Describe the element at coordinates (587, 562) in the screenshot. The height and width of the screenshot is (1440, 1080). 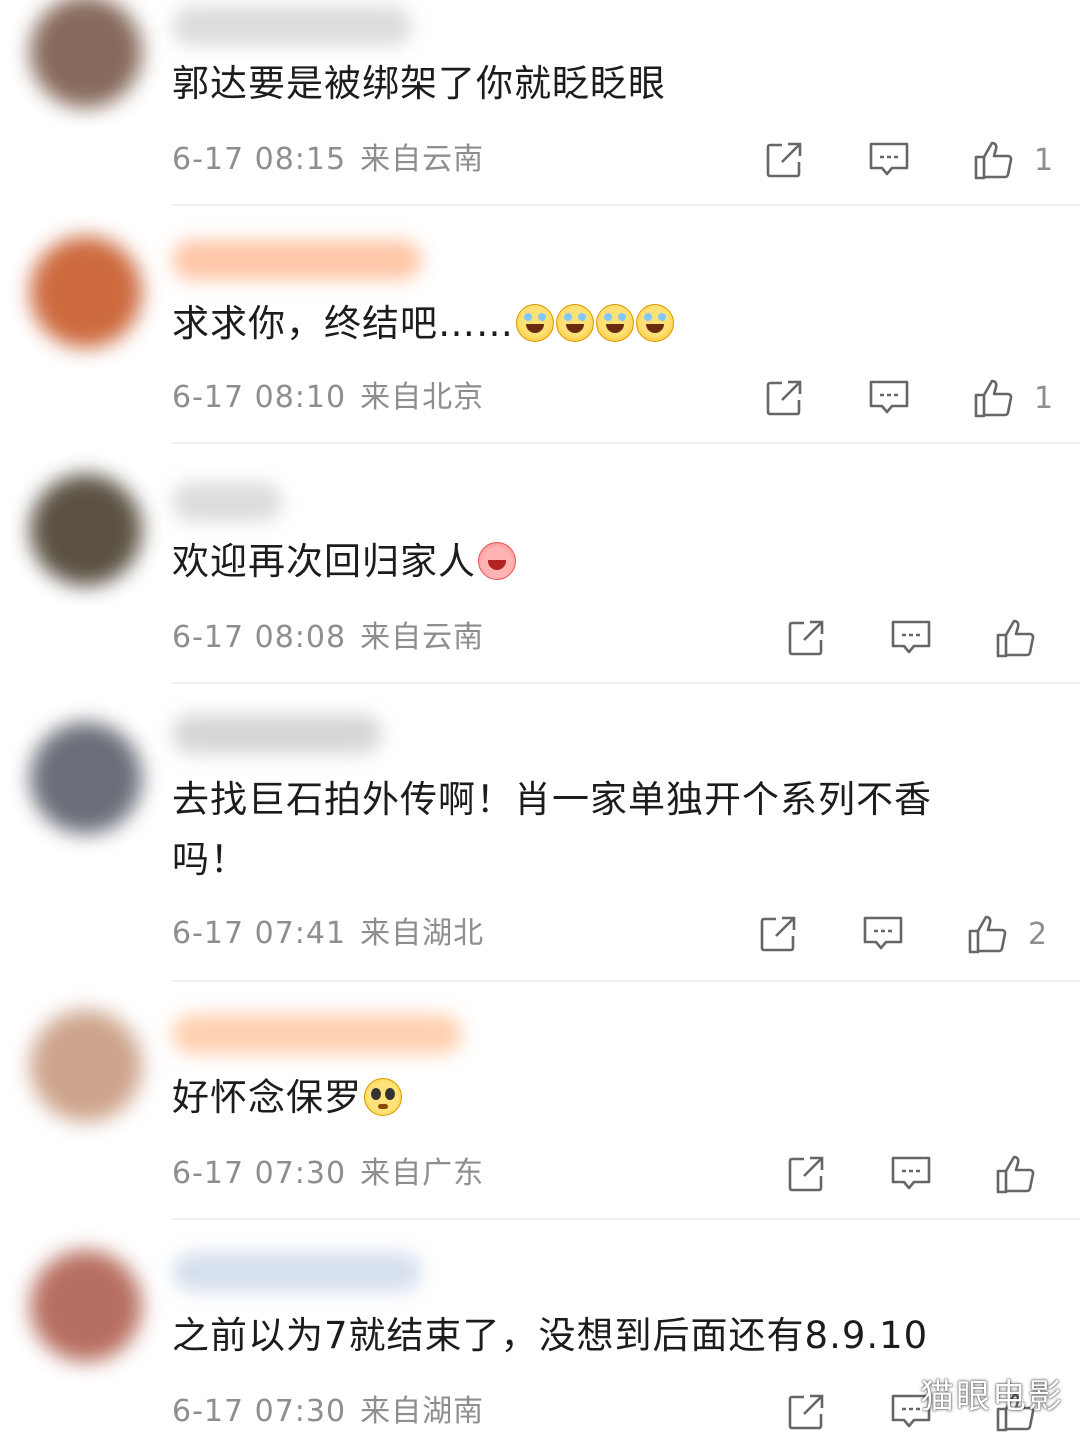
I see `comment-text: 欢迎再次回归家人` at that location.